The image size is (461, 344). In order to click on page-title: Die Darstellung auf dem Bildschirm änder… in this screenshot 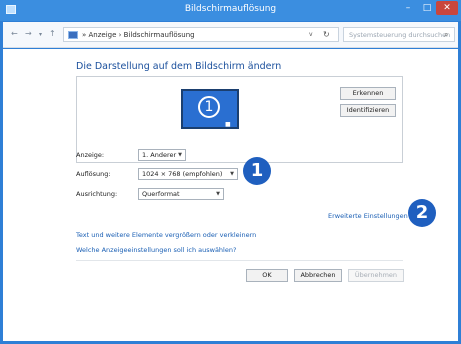, I will do `click(179, 66)`.